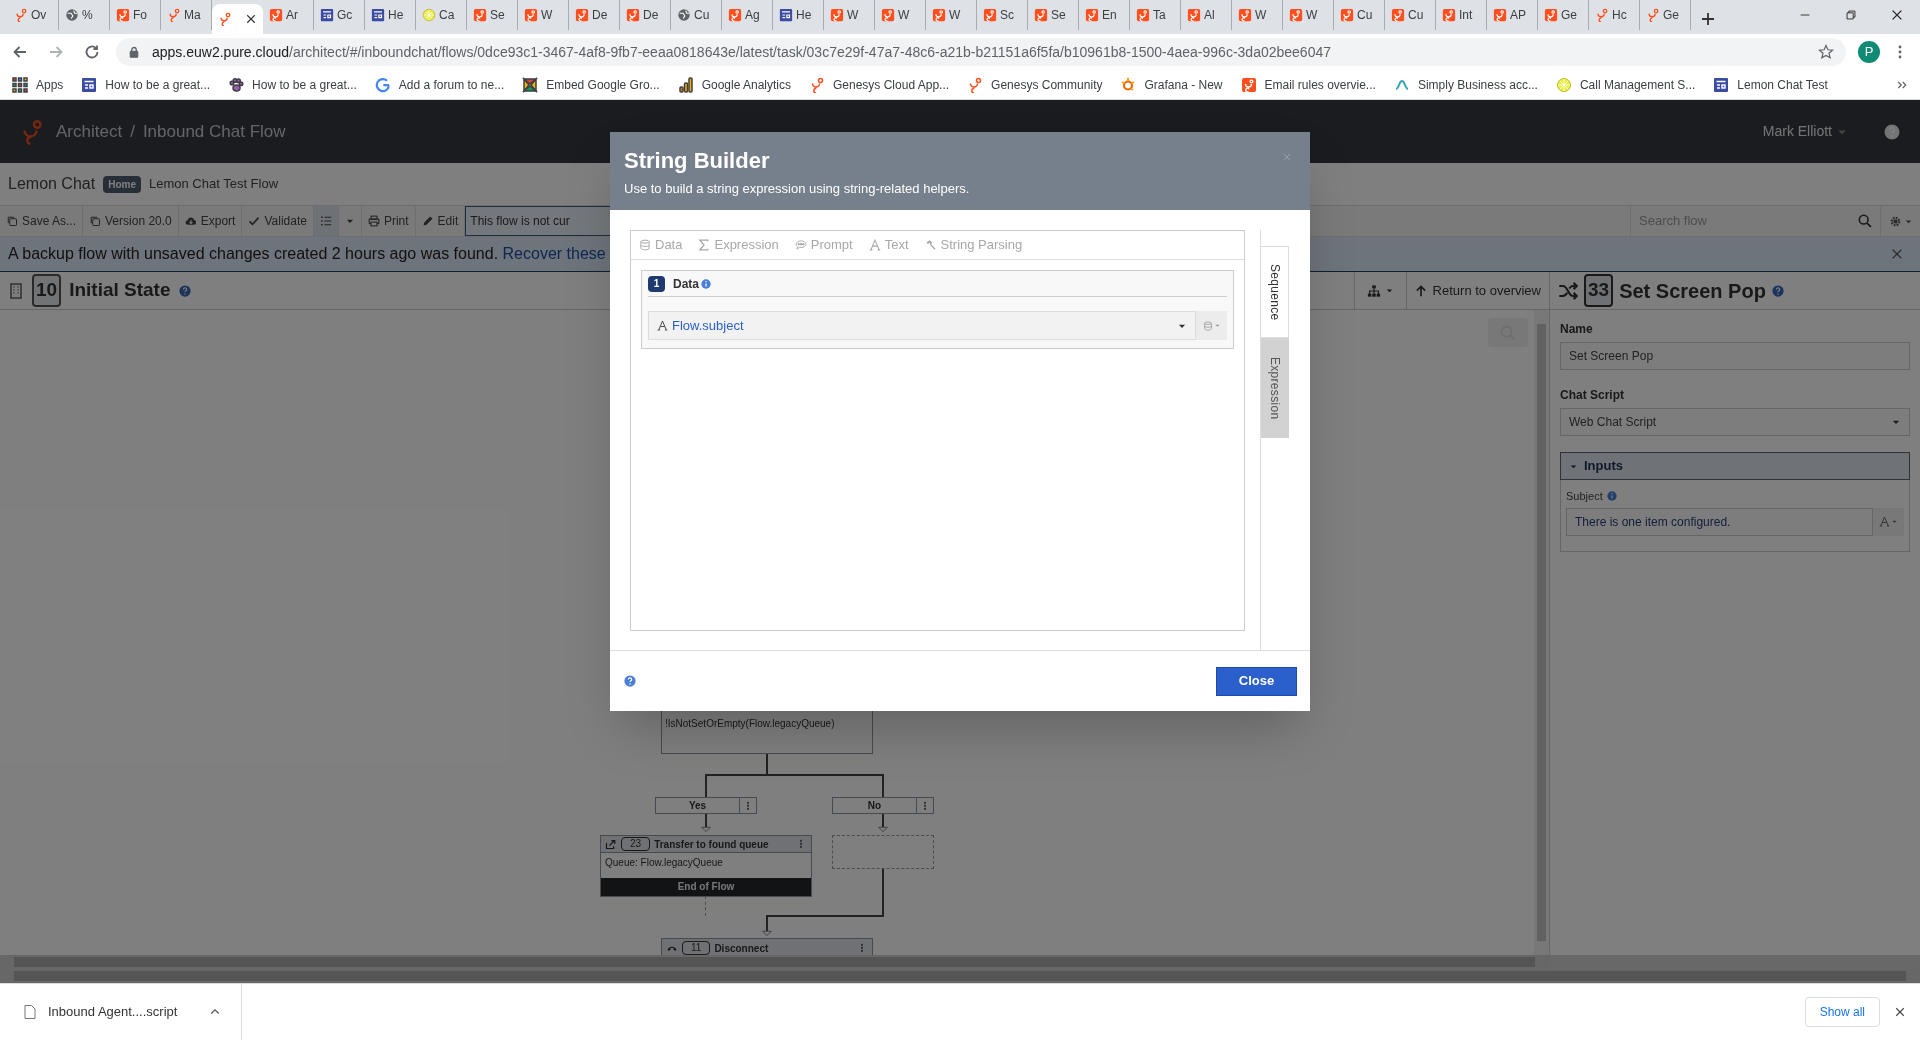 The height and width of the screenshot is (1040, 1920). What do you see at coordinates (1171, 84) in the screenshot?
I see `bookmark: Grafana - New` at bounding box center [1171, 84].